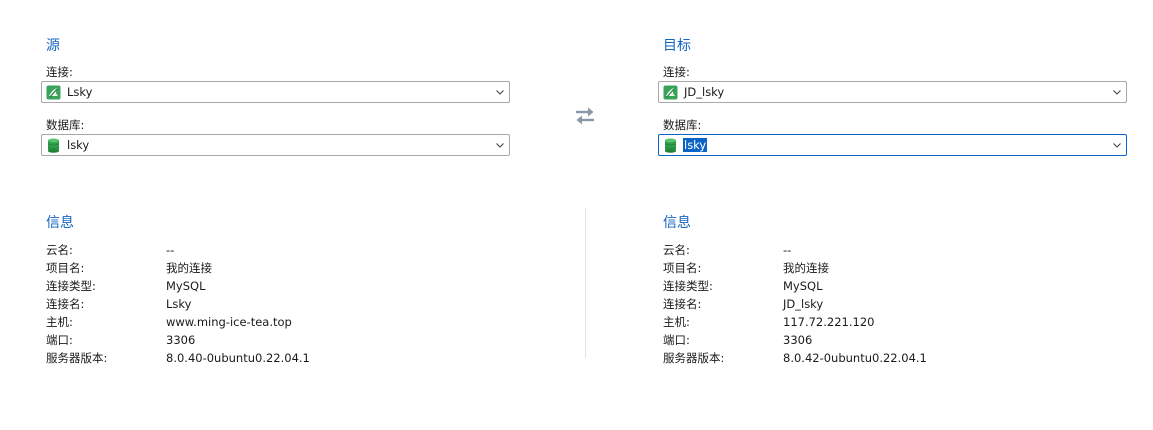 This screenshot has width=1153, height=430. I want to click on source-database-select: lsky, so click(275, 145).